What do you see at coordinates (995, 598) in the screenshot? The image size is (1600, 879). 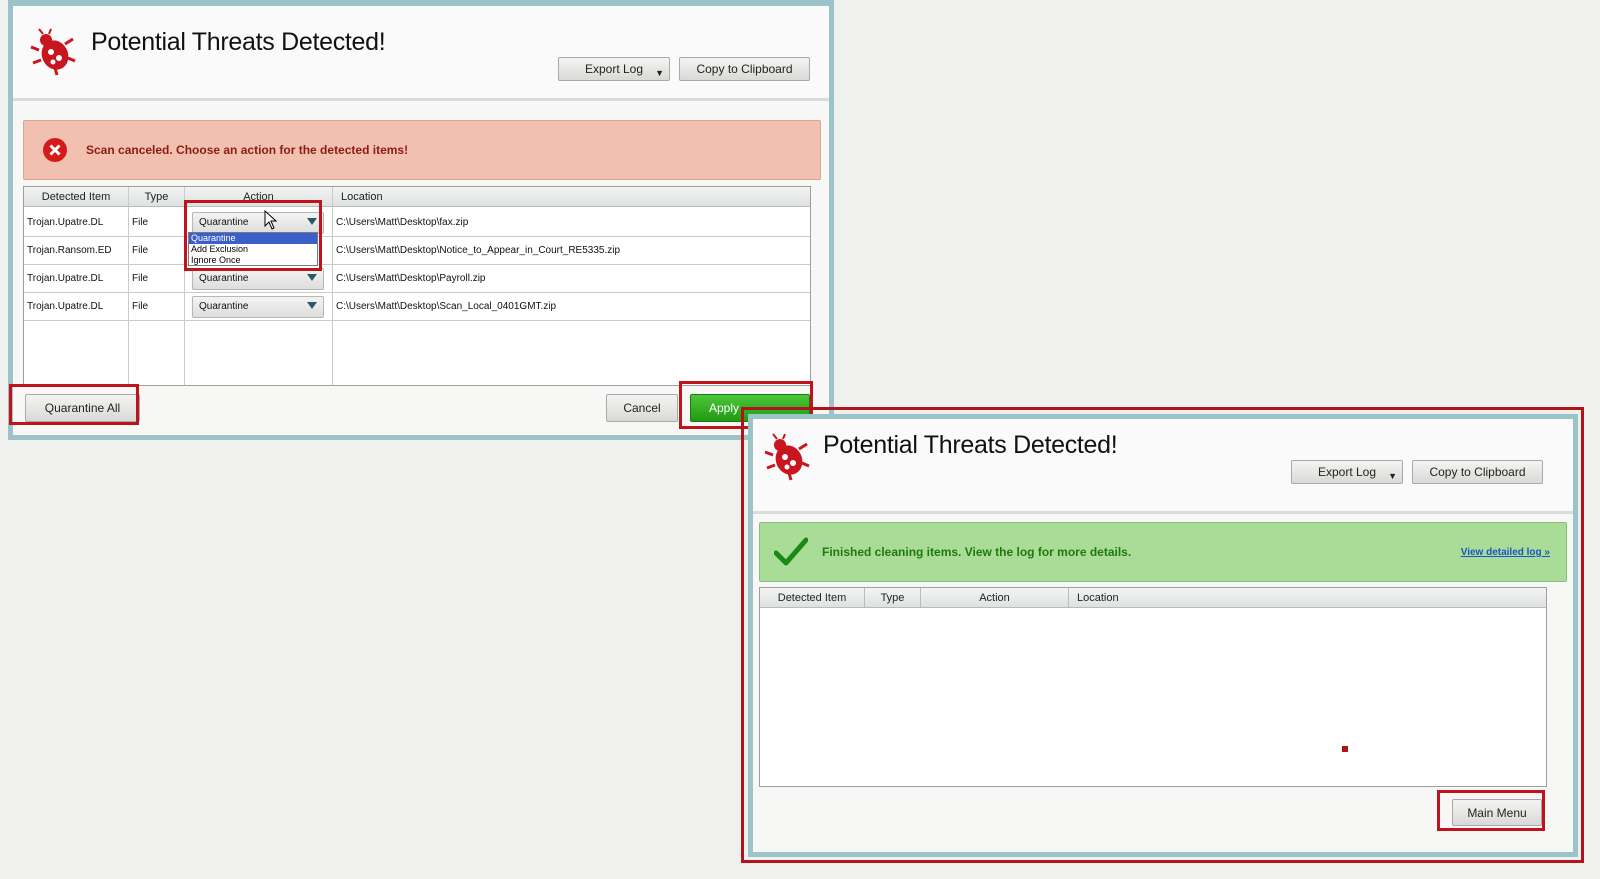 I see `column-header-action: Action` at bounding box center [995, 598].